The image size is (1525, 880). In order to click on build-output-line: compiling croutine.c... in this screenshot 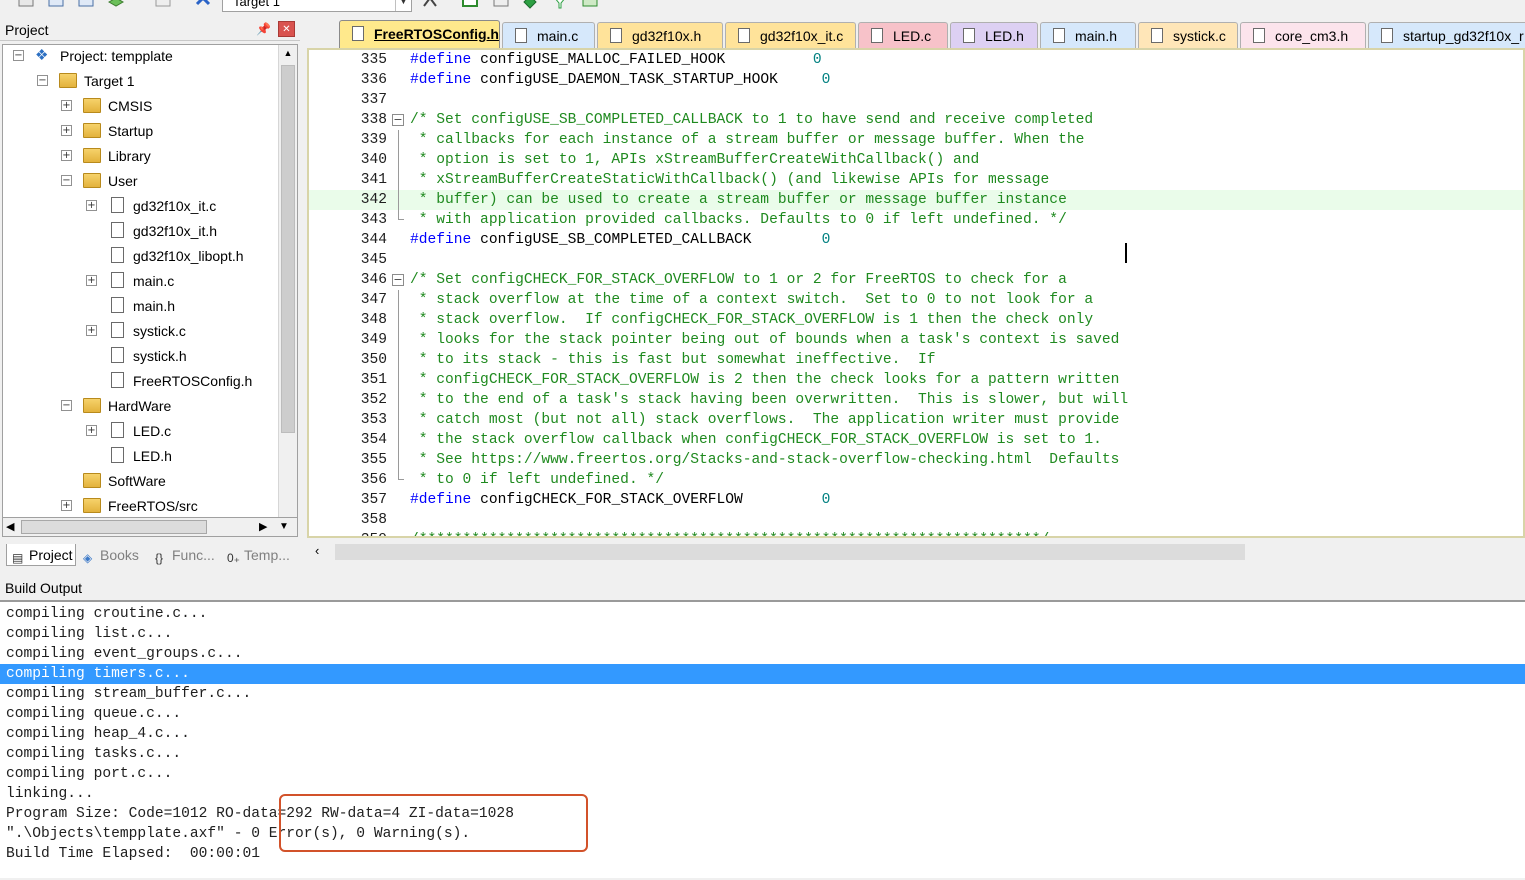, I will do `click(762, 614)`.